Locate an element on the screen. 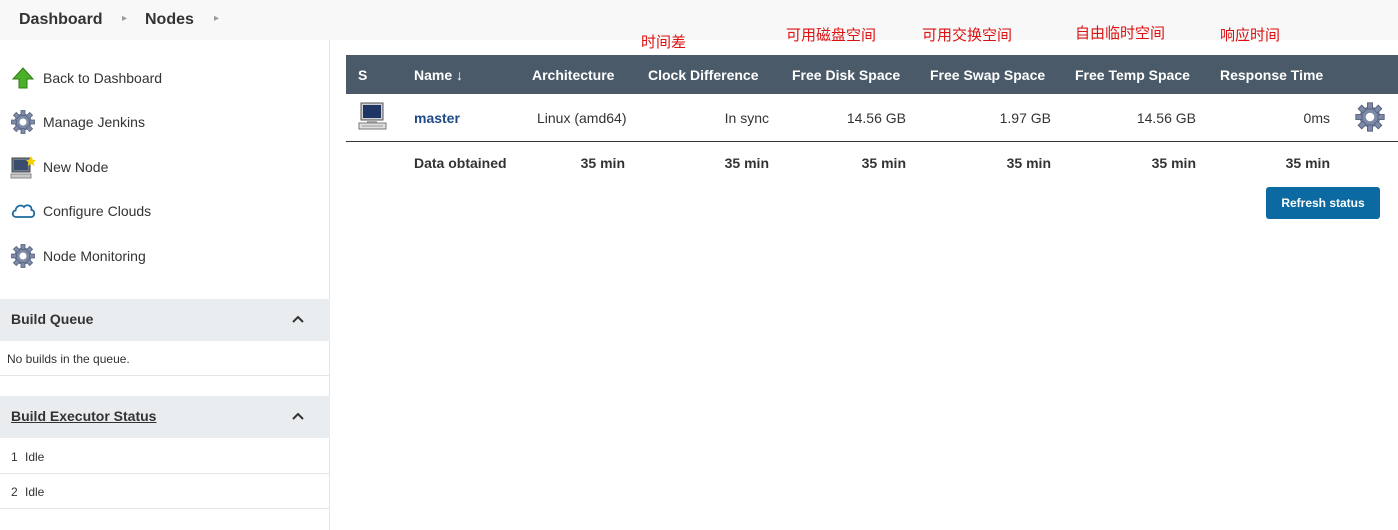 This screenshot has width=1398, height=530. col-free-swap-header: Free Swap Space is located at coordinates (987, 75).